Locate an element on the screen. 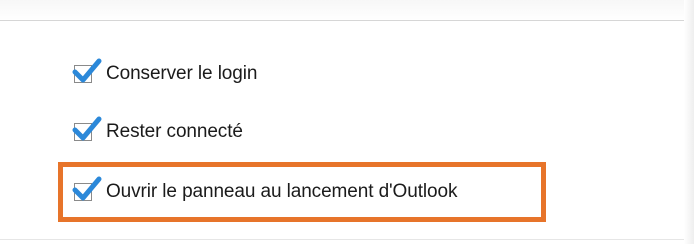 The image size is (694, 244). stay-connected-checkbox is located at coordinates (87, 128).